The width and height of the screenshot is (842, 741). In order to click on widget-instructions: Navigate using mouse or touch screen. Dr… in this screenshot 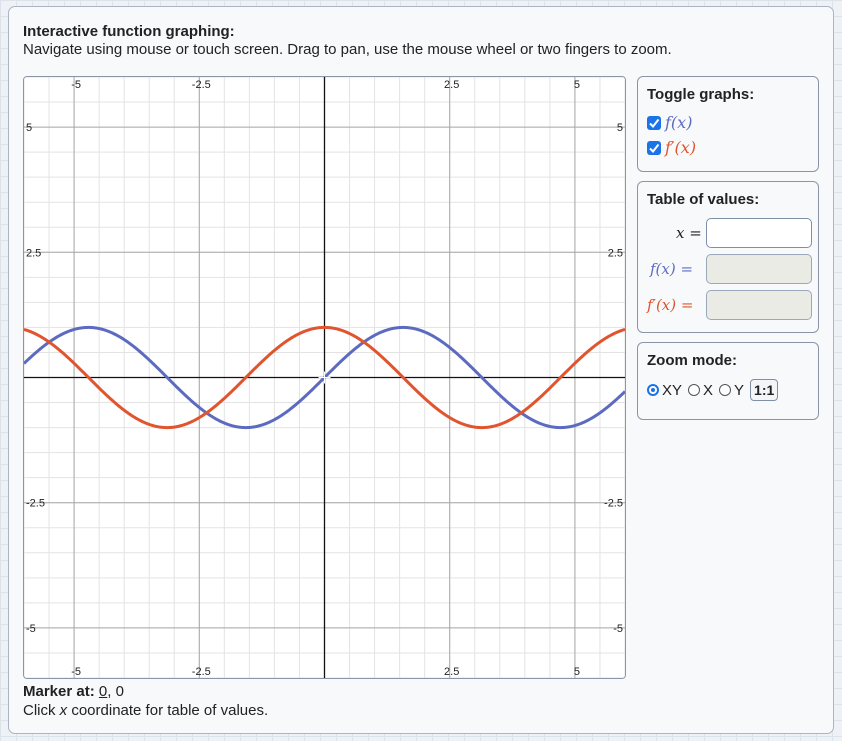, I will do `click(347, 49)`.